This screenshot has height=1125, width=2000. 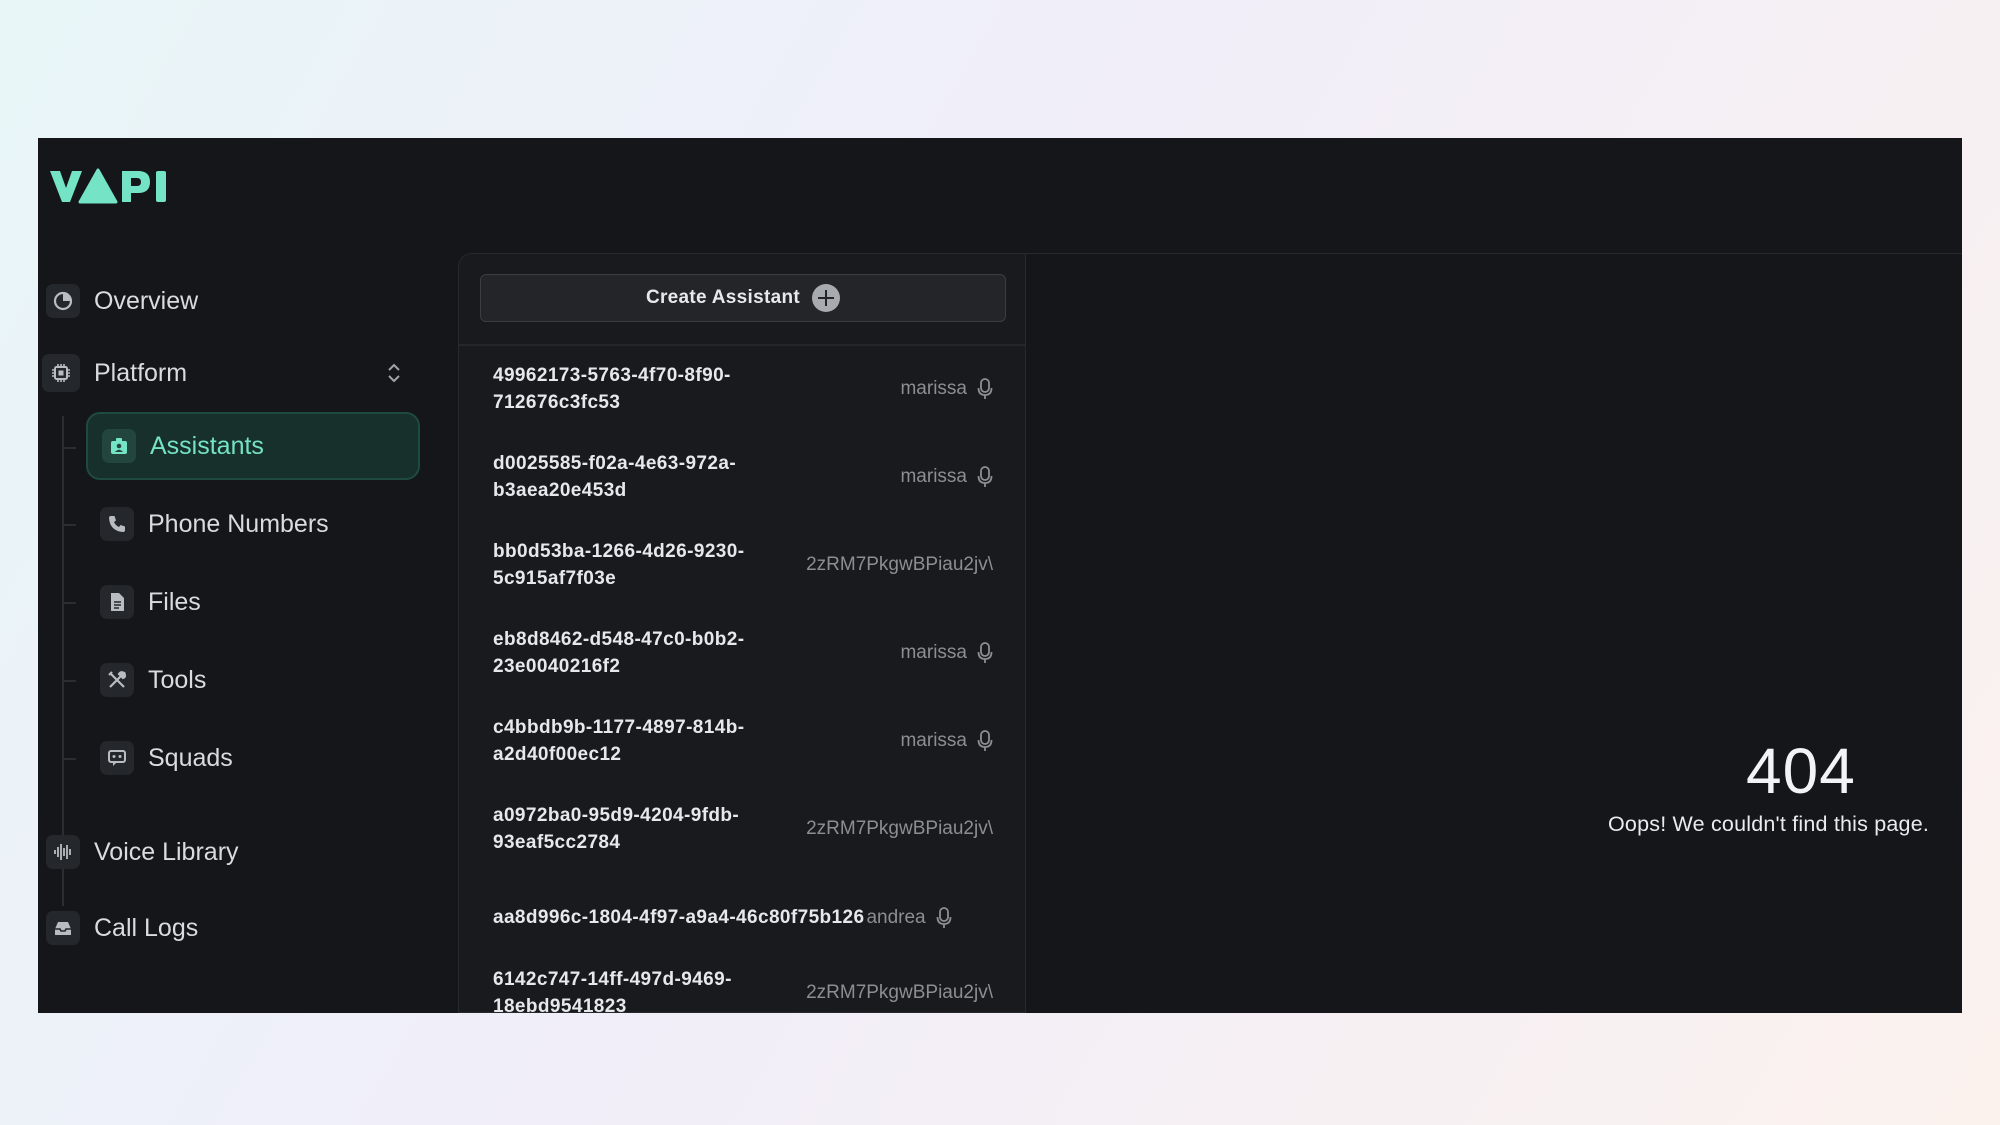 I want to click on sidebar-item-overview: Overview, so click(x=122, y=301).